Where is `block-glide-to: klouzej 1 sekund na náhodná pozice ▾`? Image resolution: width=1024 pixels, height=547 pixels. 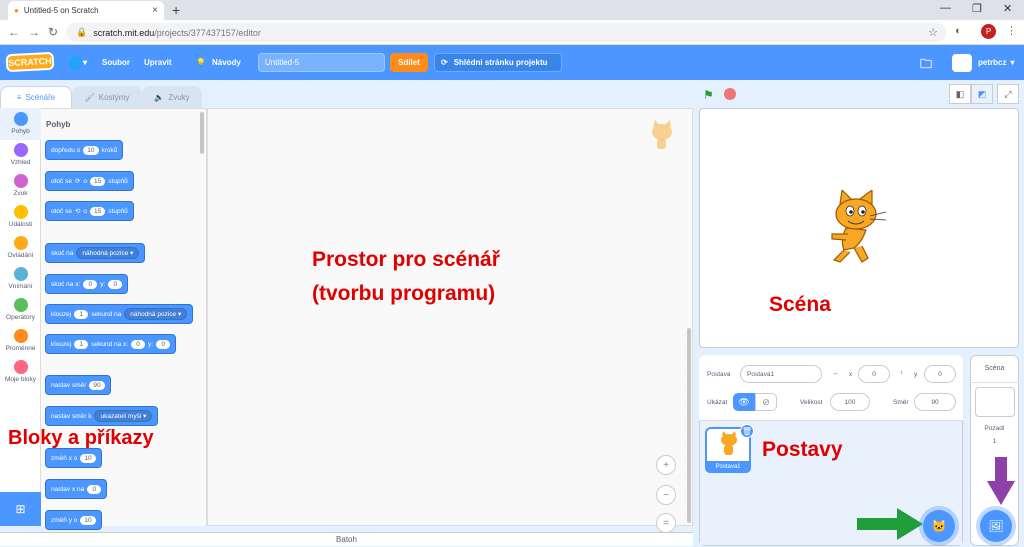 block-glide-to: klouzej 1 sekund na náhodná pozice ▾ is located at coordinates (119, 314).